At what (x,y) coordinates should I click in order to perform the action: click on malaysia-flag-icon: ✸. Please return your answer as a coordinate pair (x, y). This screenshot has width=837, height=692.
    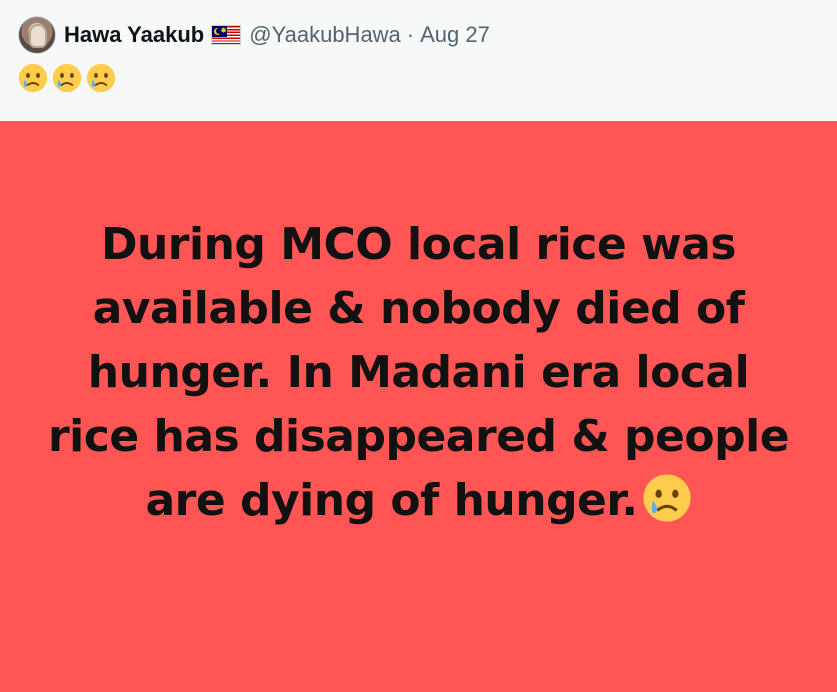
    Looking at the image, I should click on (226, 35).